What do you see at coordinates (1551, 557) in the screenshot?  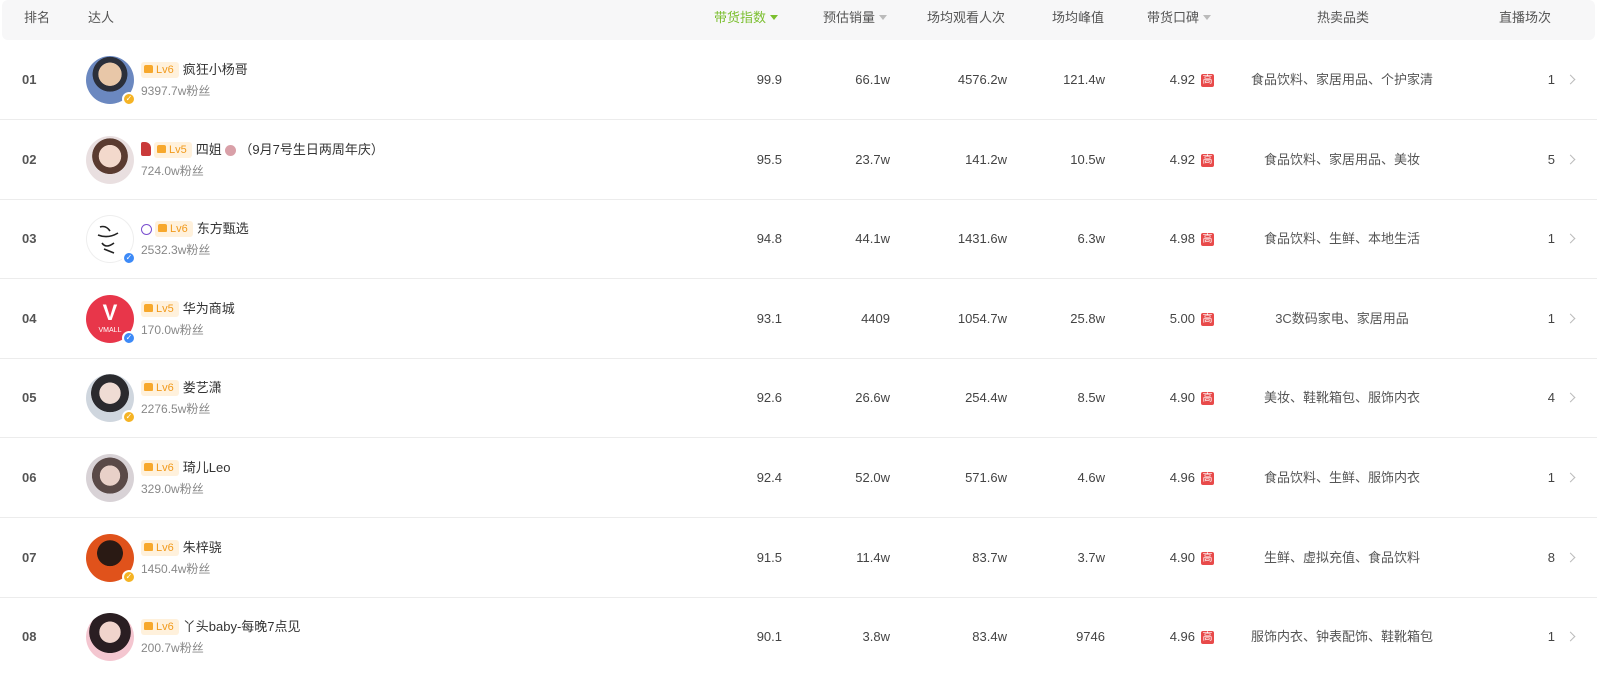 I see `live-count-value: 8` at bounding box center [1551, 557].